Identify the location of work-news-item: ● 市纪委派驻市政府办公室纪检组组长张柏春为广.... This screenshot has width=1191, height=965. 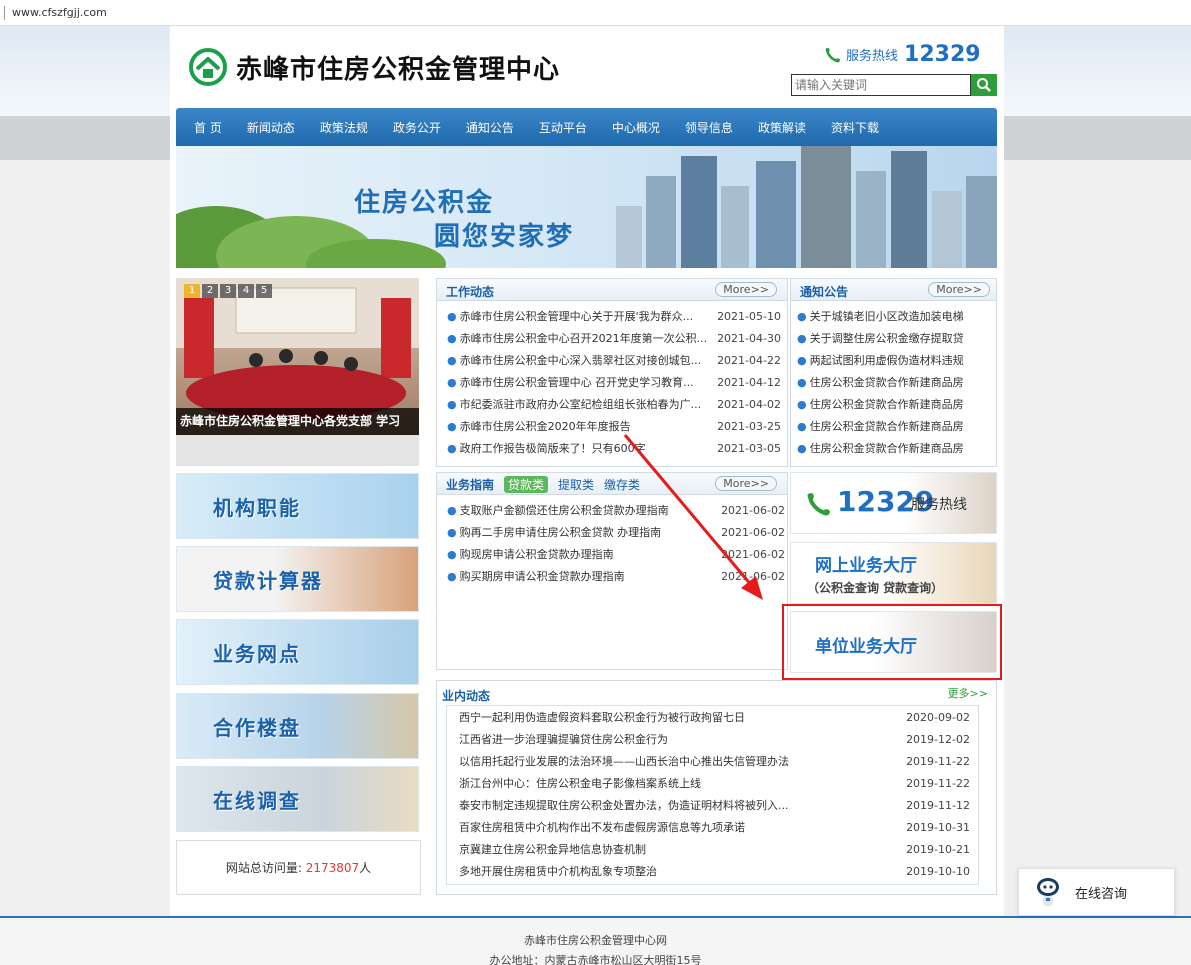
(574, 405).